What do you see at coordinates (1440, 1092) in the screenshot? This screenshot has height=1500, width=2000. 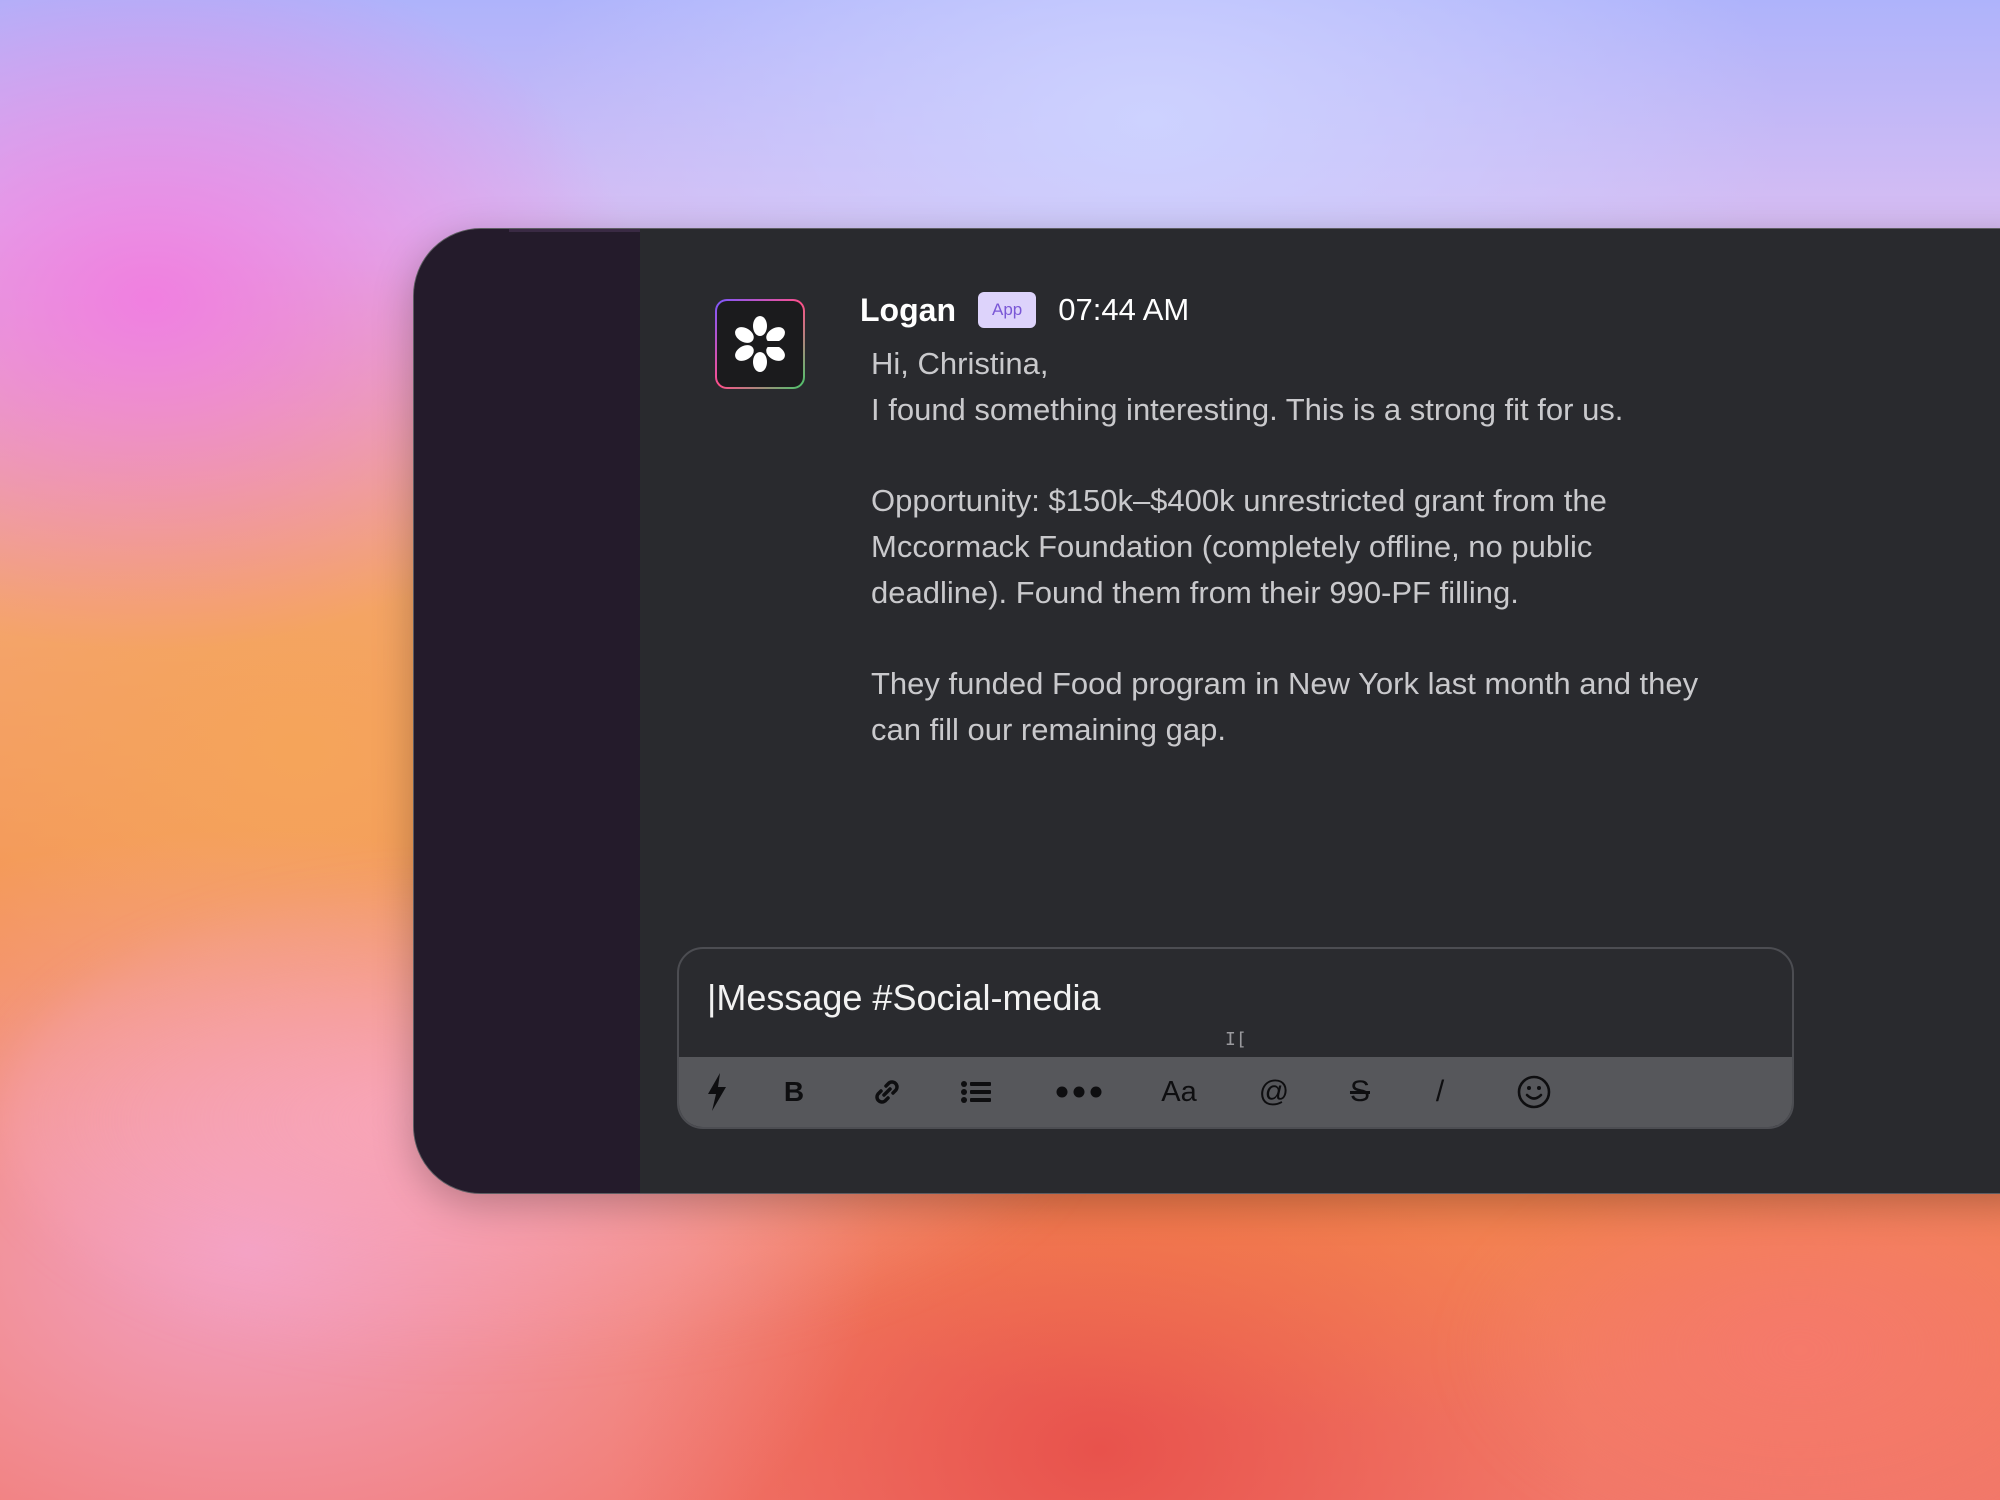 I see `slash-command-button: /` at bounding box center [1440, 1092].